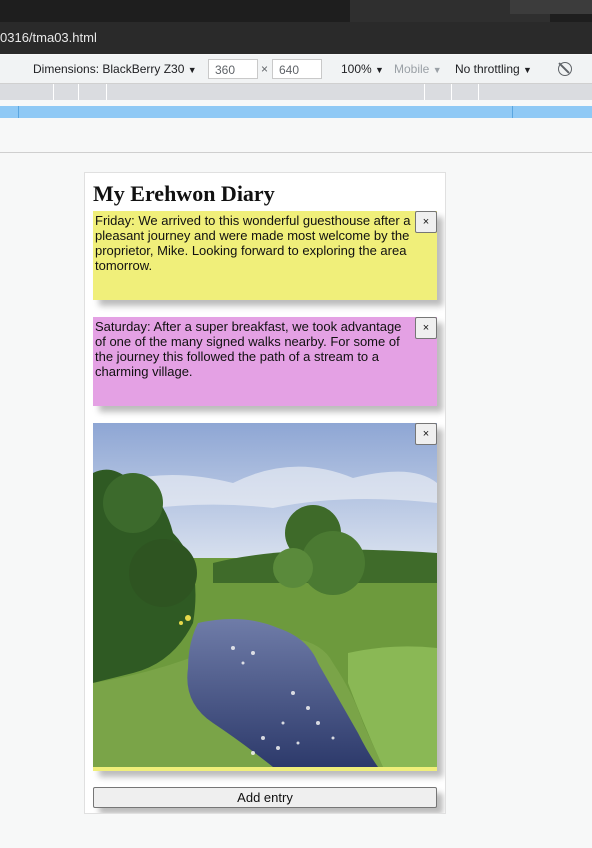 This screenshot has width=592, height=848. Describe the element at coordinates (265, 69) in the screenshot. I see `dimension-times-sign: ×` at that location.